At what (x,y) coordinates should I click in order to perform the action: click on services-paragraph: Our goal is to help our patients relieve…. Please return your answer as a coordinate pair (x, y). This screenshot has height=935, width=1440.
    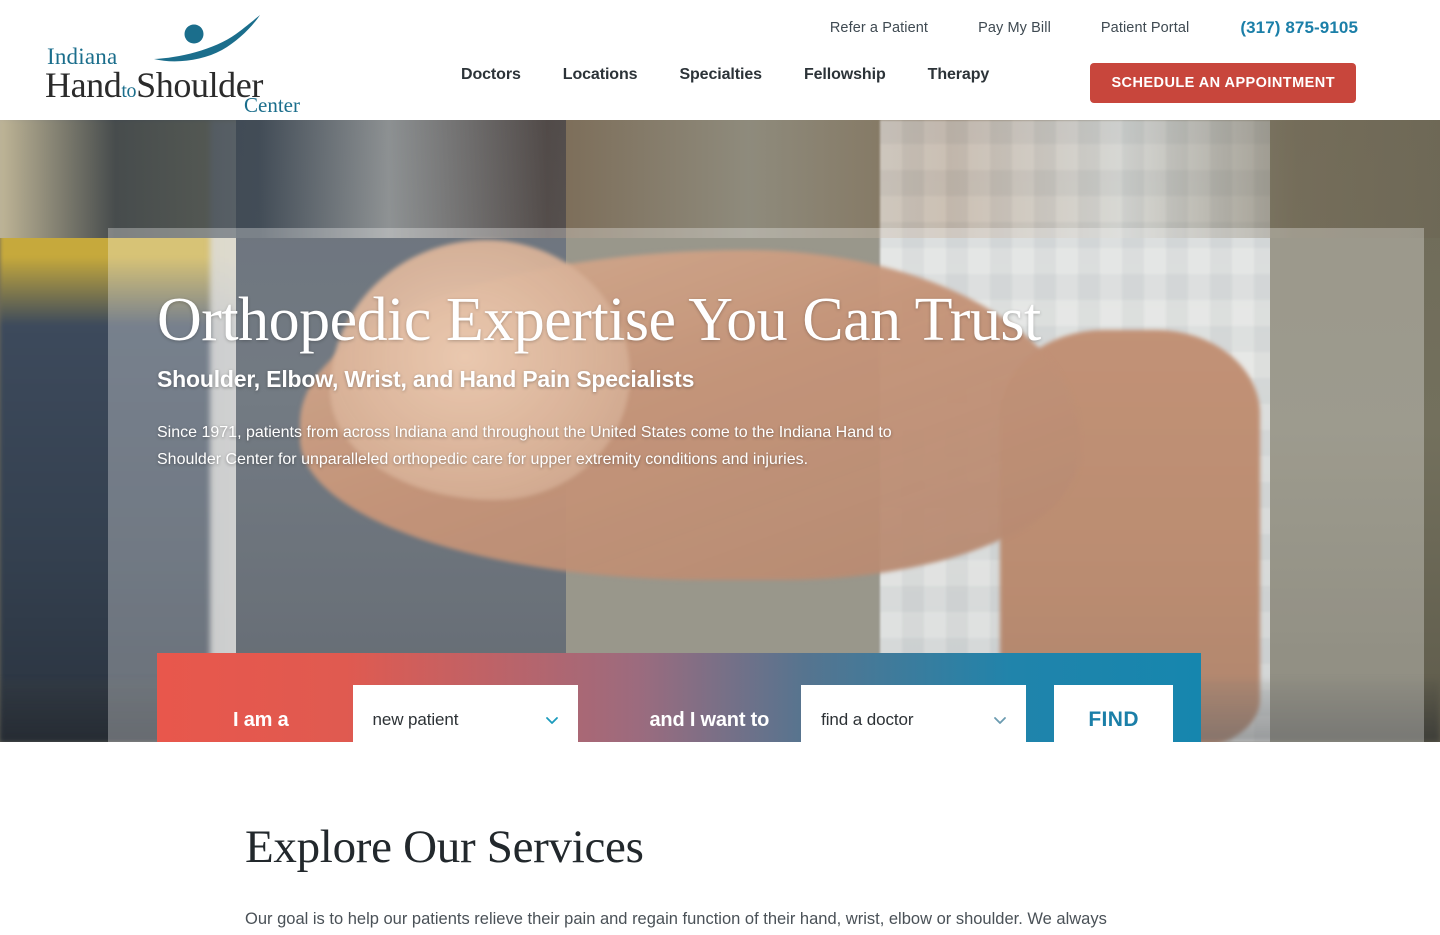
    Looking at the image, I should click on (676, 919).